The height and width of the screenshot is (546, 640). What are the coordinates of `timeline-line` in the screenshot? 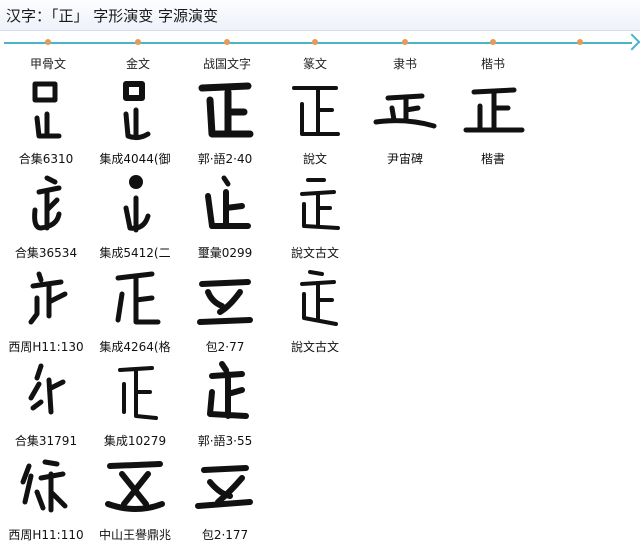 It's located at (318, 43).